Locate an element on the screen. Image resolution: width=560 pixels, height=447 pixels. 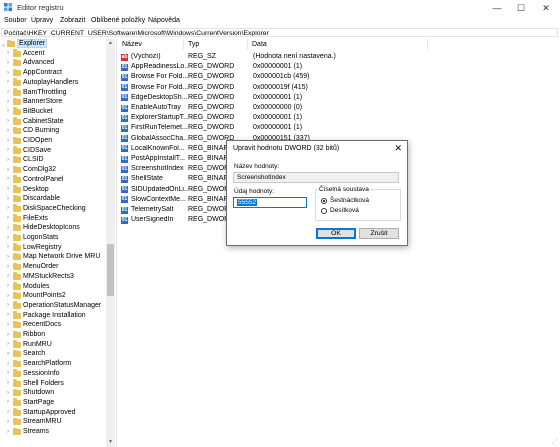
value-name-field: ScreenshotIndex is located at coordinates (316, 177).